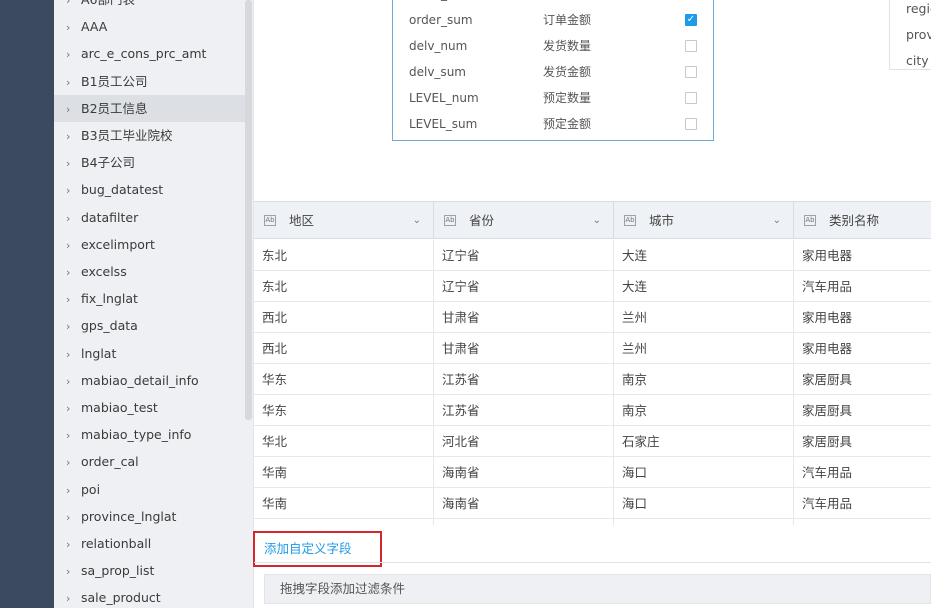  Describe the element at coordinates (110, 462) in the screenshot. I see `folder-item-label: order_cal` at that location.